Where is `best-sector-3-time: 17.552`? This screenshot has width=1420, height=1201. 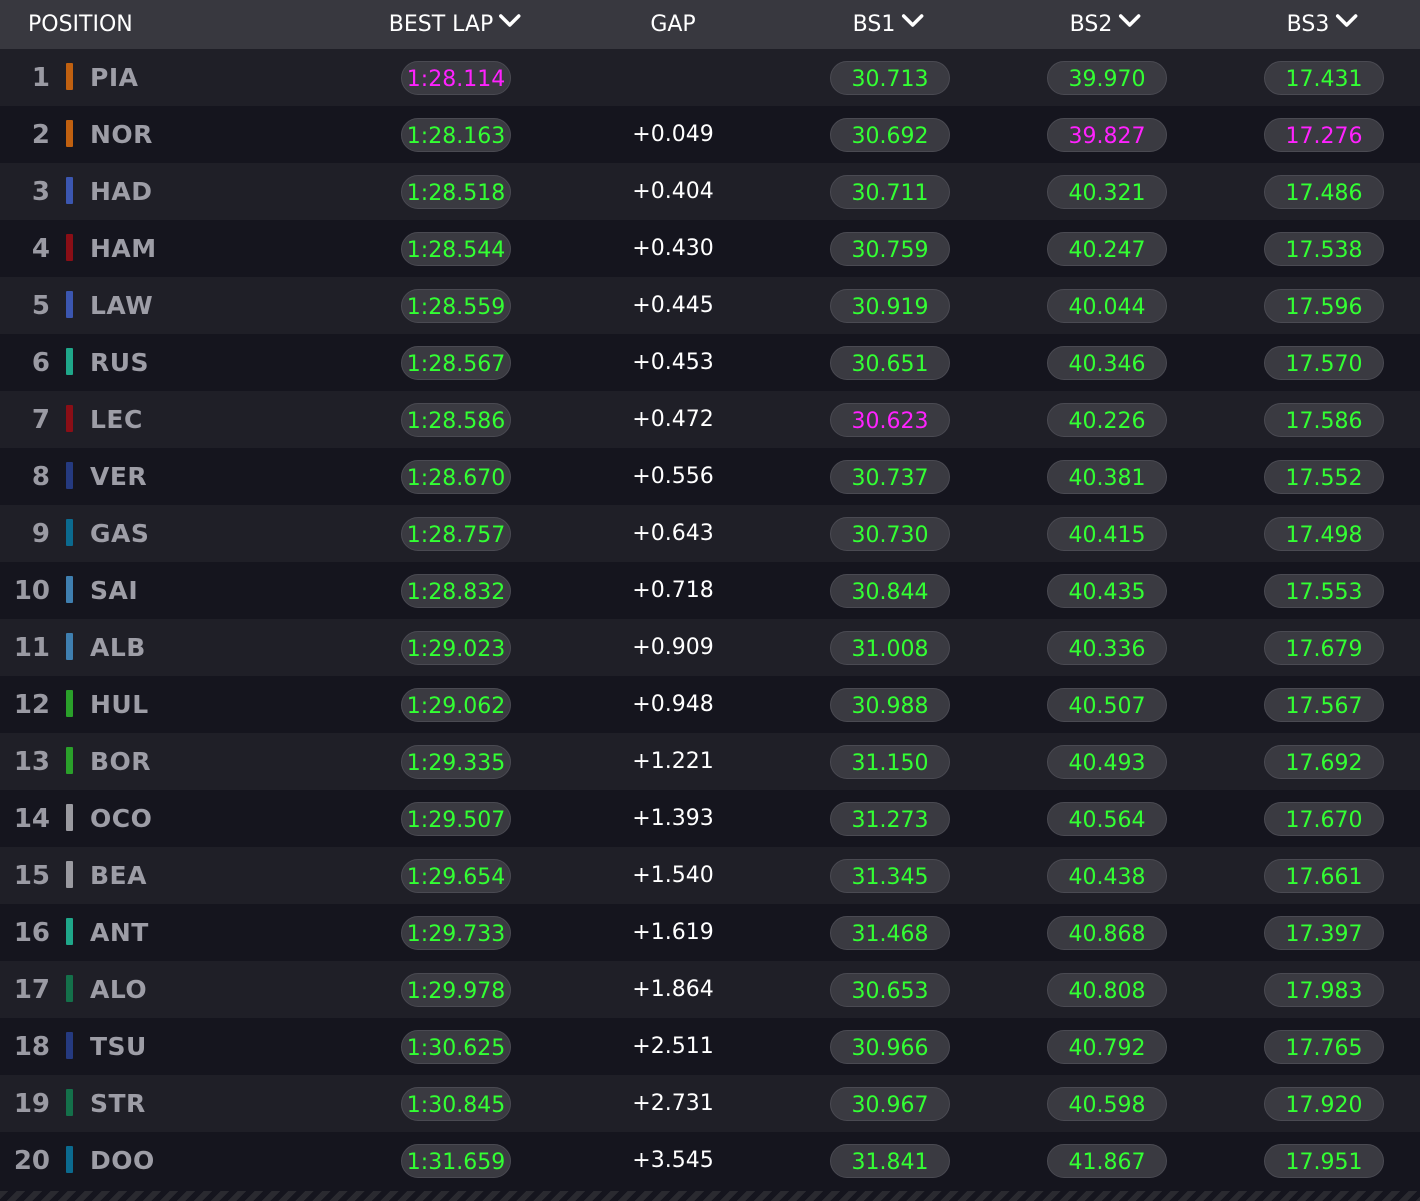
best-sector-3-time: 17.552 is located at coordinates (1324, 477).